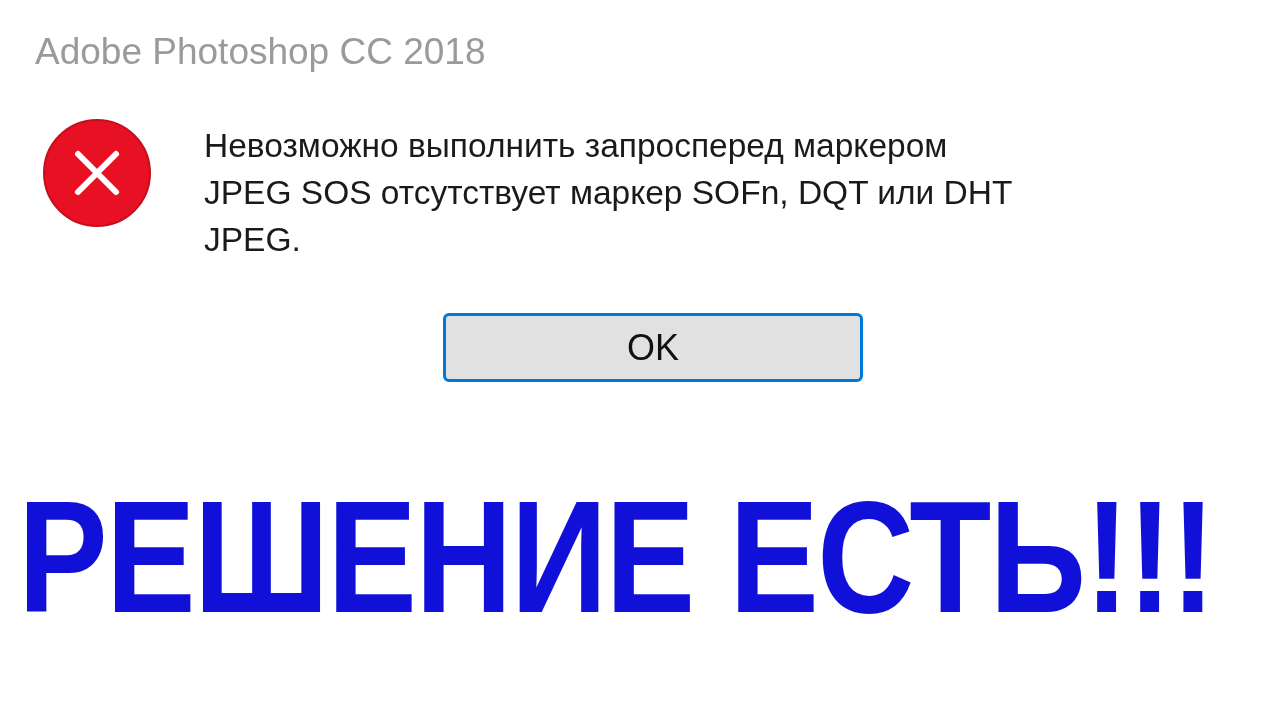 This screenshot has width=1280, height=720. I want to click on message-text: JPEG., so click(253, 240).